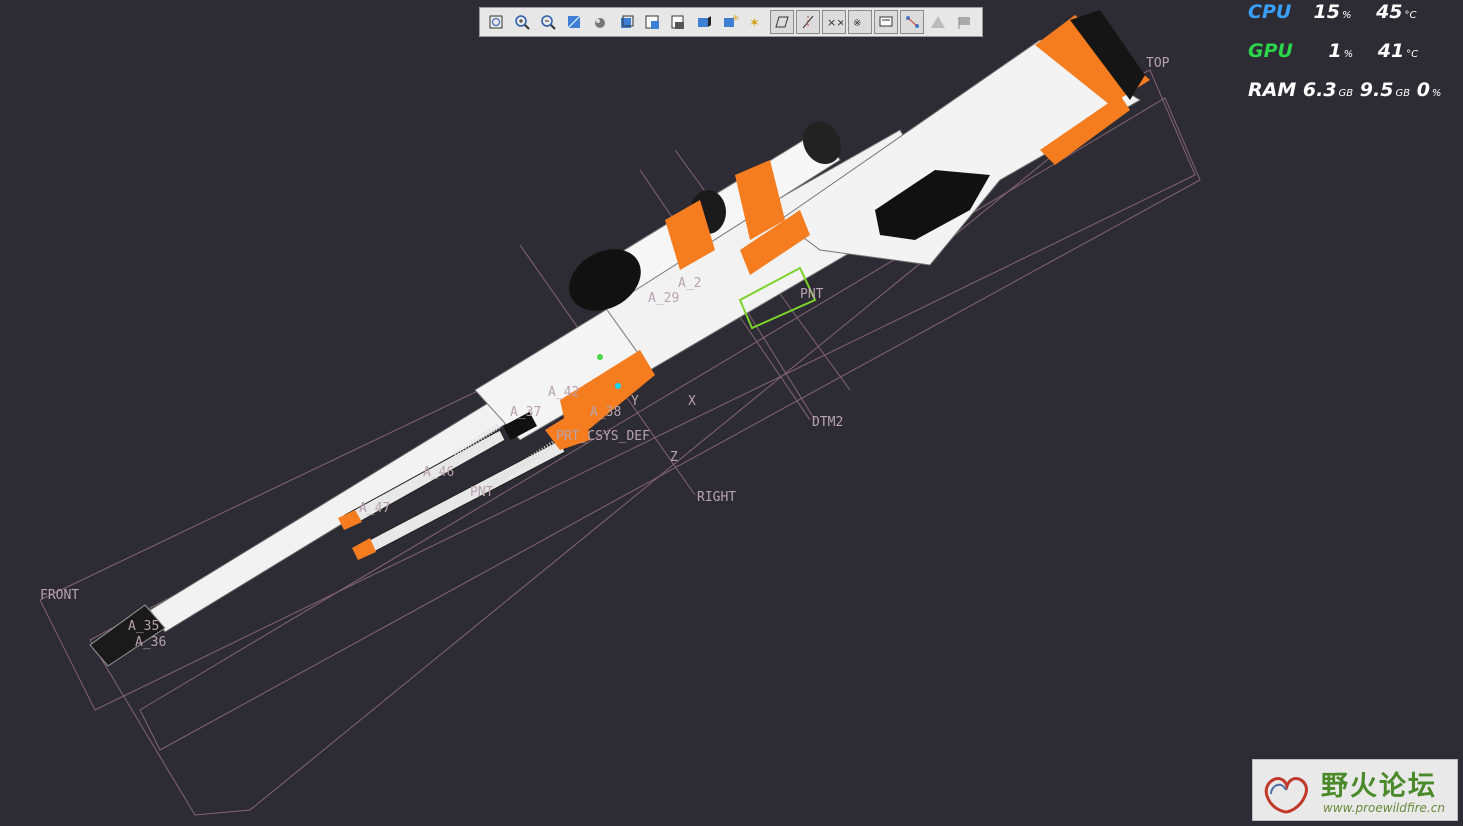 The height and width of the screenshot is (826, 1463). I want to click on label-axis-z: Z, so click(674, 457).